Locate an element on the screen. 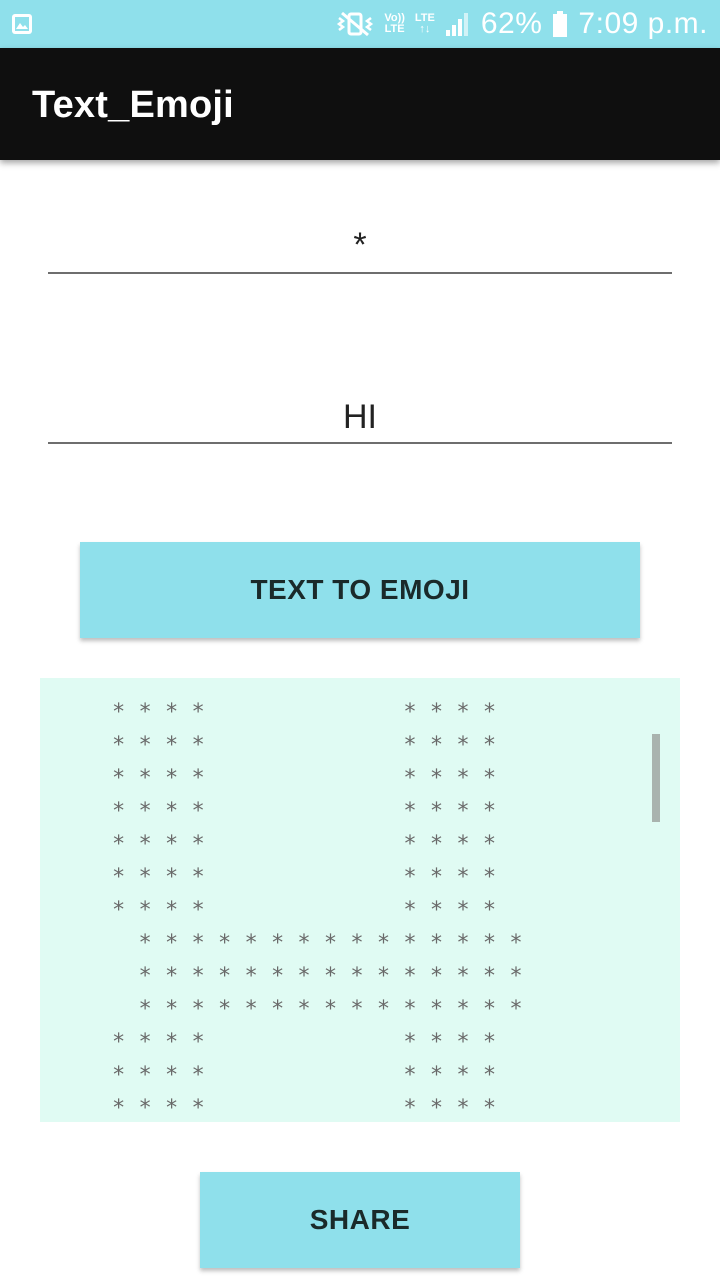 This screenshot has height=1280, width=720. vibrate-mute-icon is located at coordinates (355, 24).